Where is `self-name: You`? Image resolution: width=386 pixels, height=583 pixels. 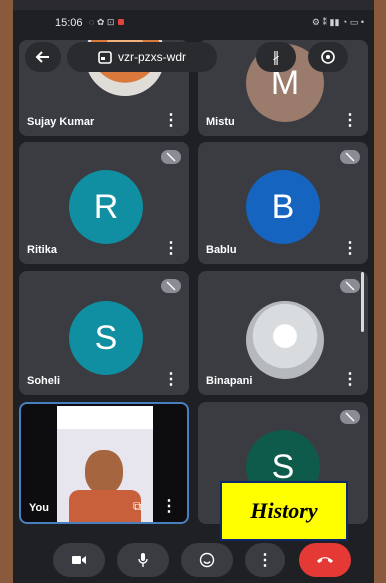 self-name: You is located at coordinates (39, 508).